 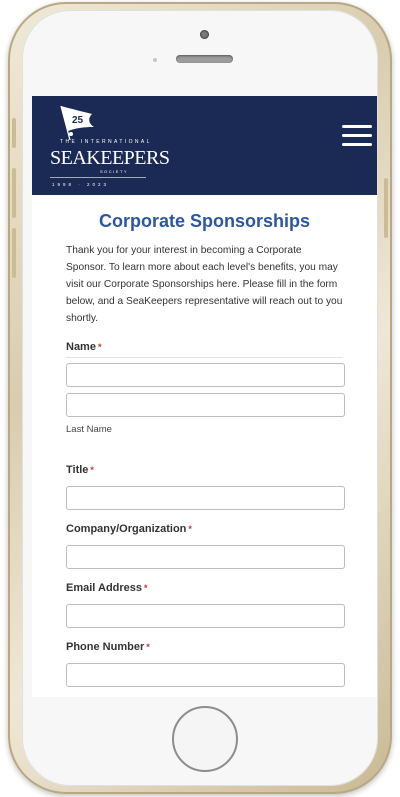 I want to click on logo-tagline: THE INTERNATIONAL, so click(x=106, y=142).